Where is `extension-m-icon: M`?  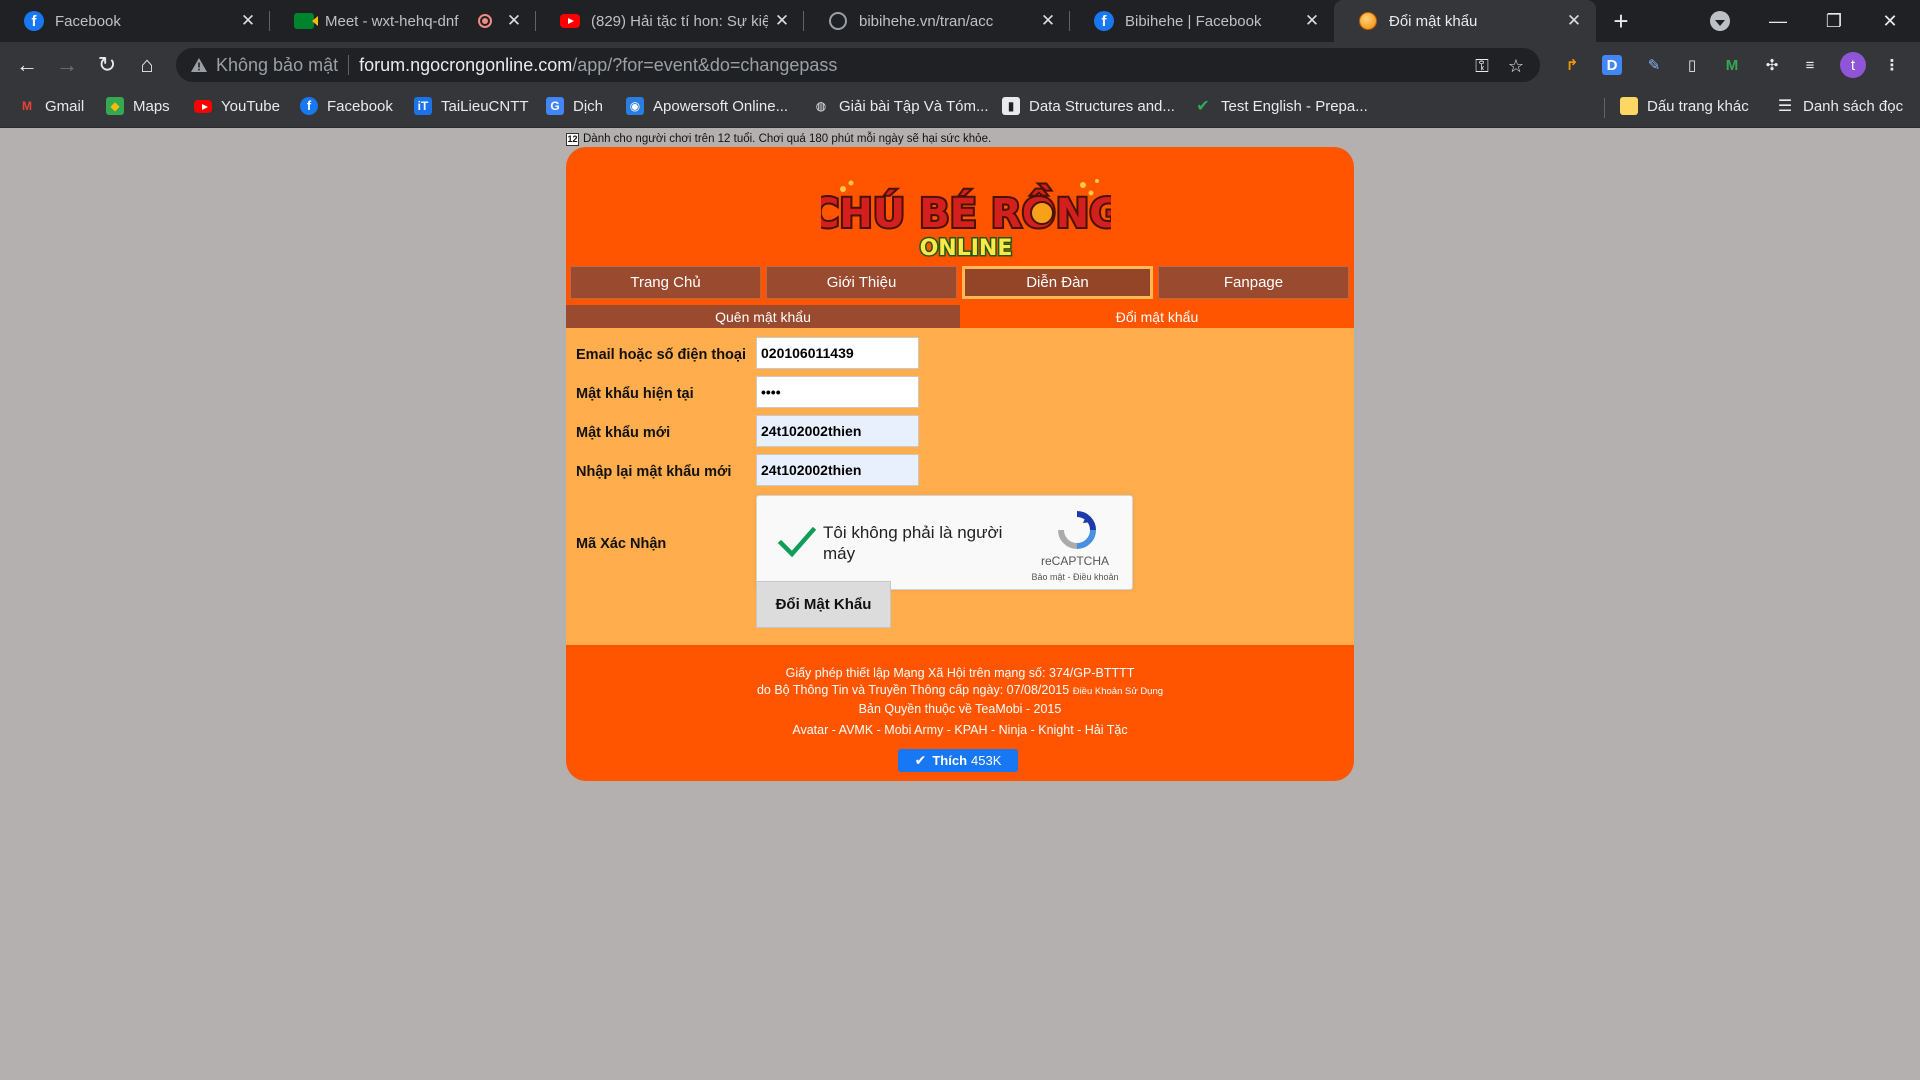
extension-m-icon: M is located at coordinates (1732, 65).